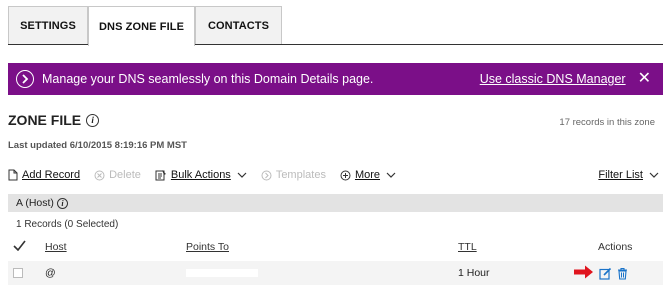 The height and width of the screenshot is (296, 671). What do you see at coordinates (553, 79) in the screenshot?
I see `classic-dns-link: Use classic DNS Manager` at bounding box center [553, 79].